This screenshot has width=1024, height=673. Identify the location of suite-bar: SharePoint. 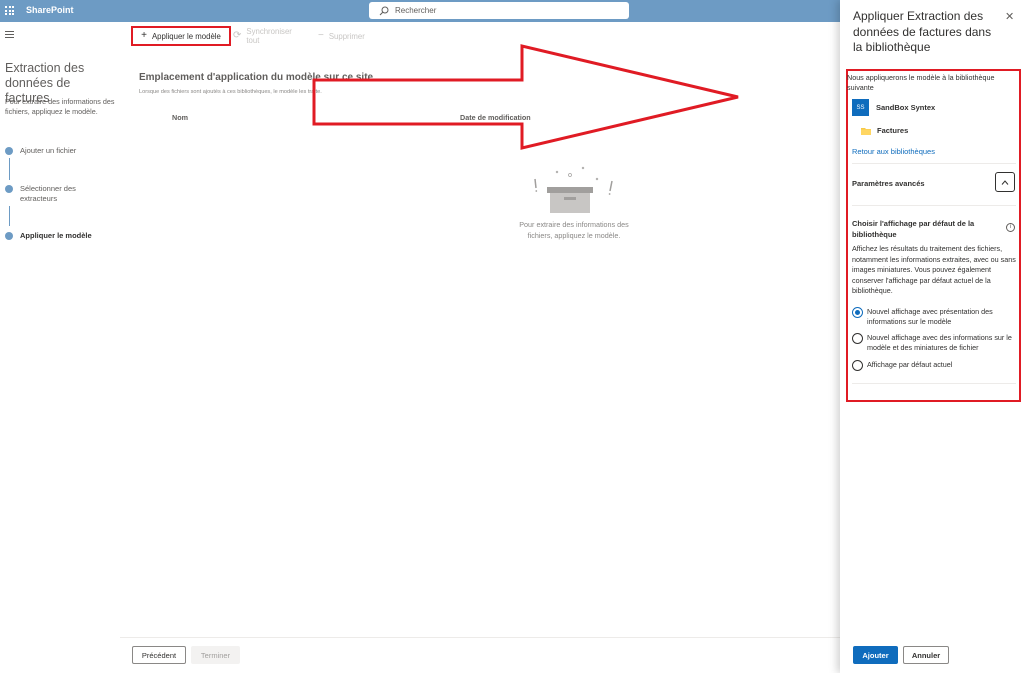
(420, 11).